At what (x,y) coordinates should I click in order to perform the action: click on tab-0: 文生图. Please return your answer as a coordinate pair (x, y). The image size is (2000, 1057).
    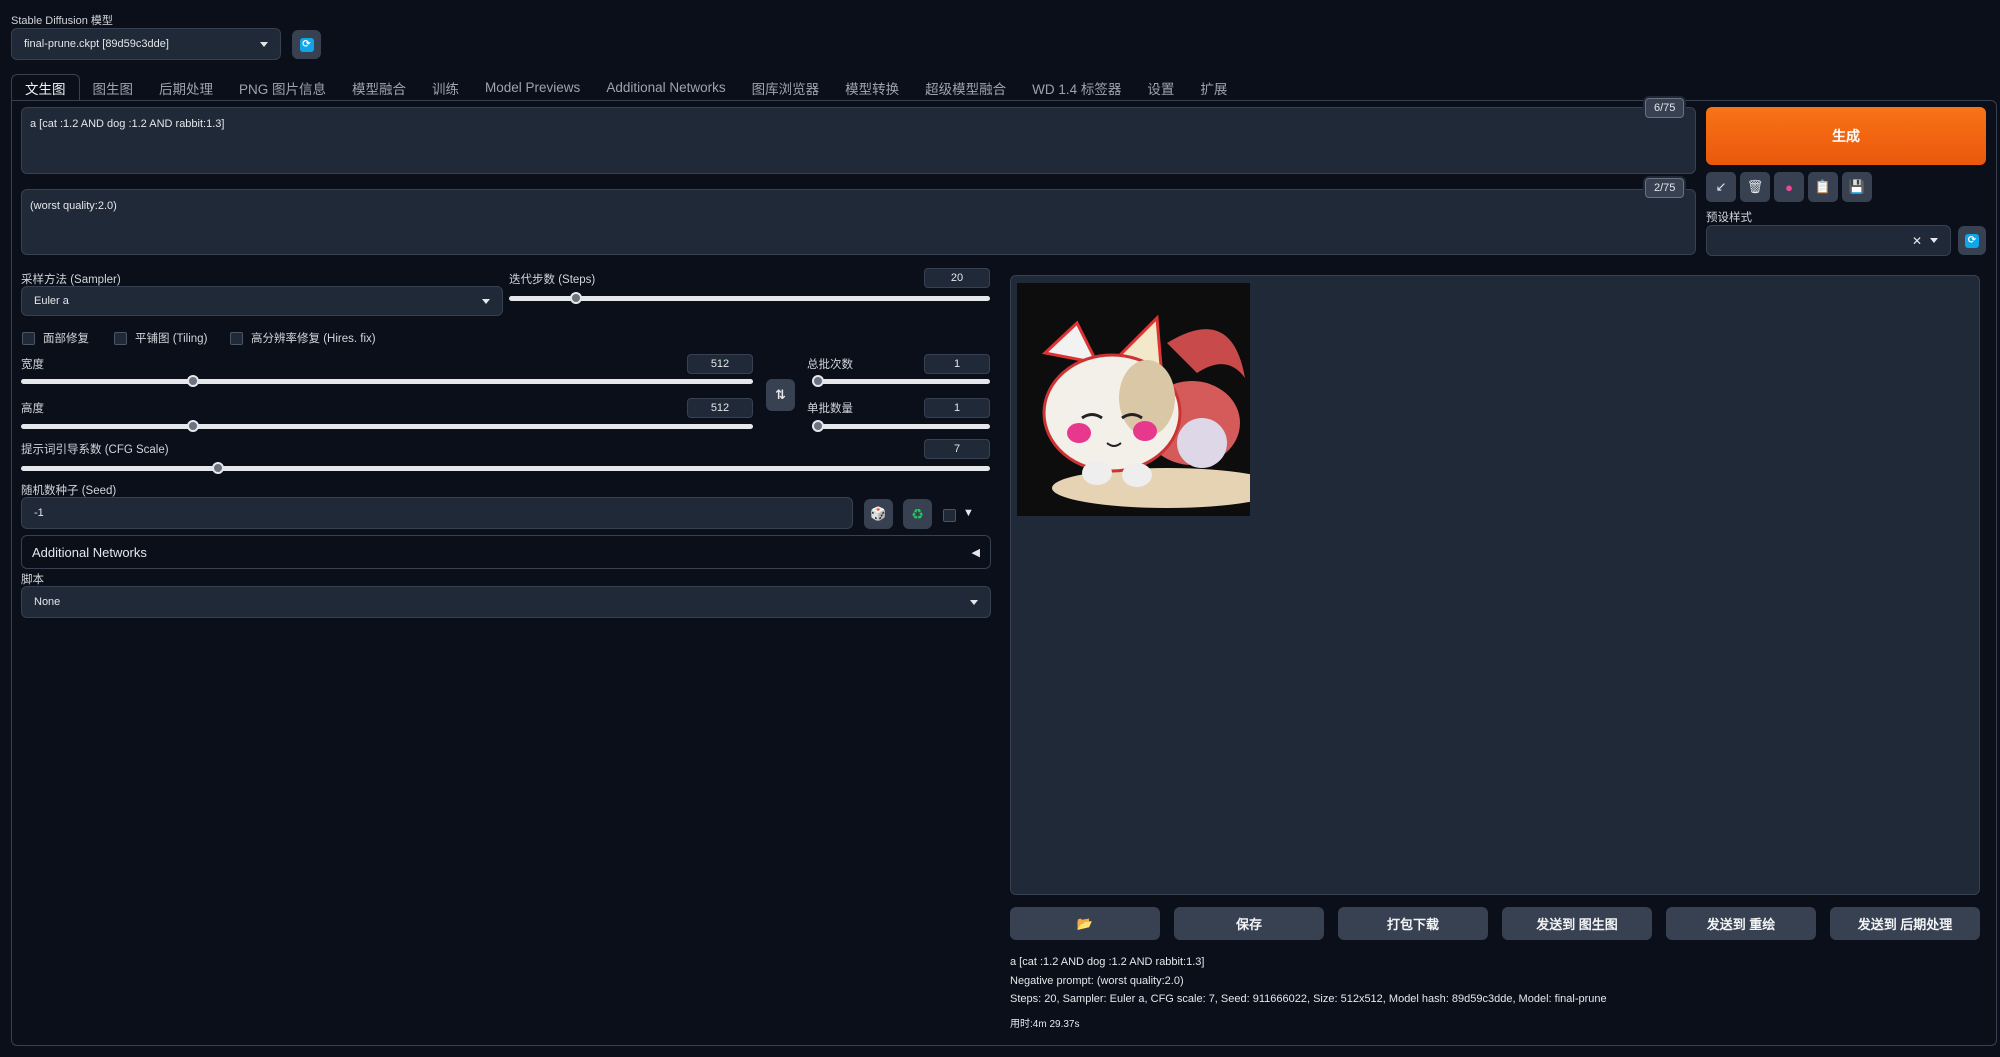
    Looking at the image, I should click on (45, 87).